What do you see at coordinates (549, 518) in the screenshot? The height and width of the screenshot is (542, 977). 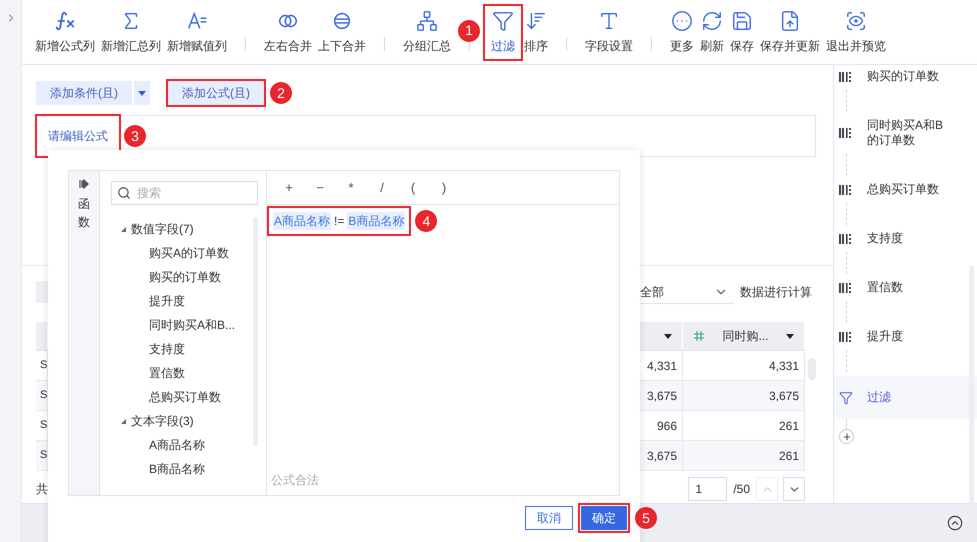 I see `cancel-button: 取消` at bounding box center [549, 518].